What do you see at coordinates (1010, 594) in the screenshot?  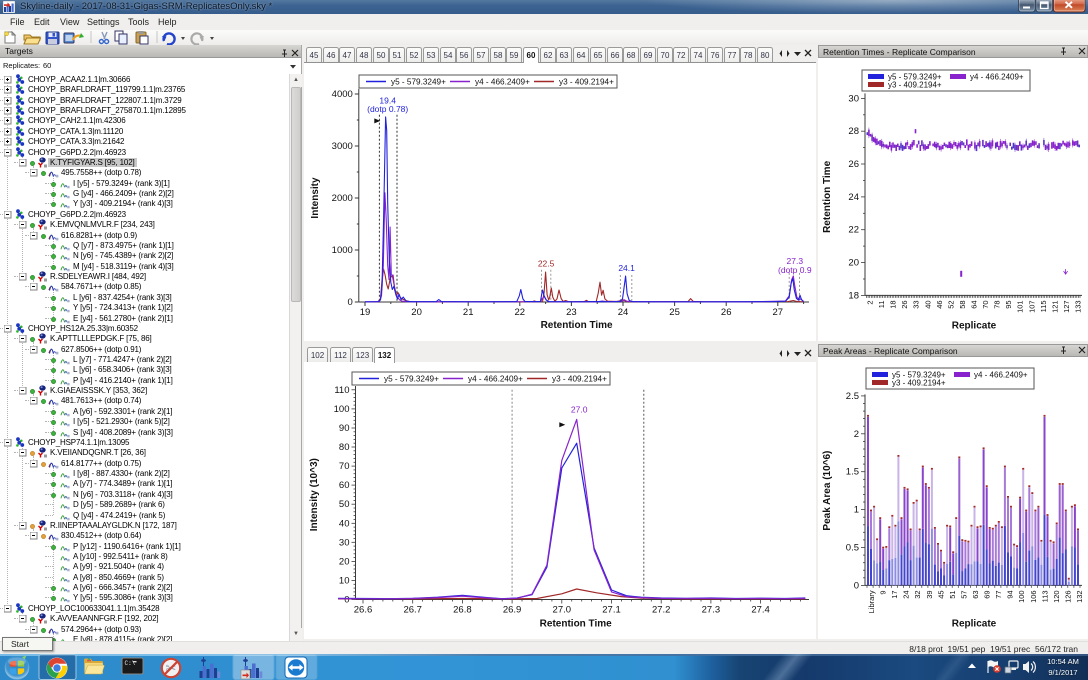 I see `svg-text: 94` at bounding box center [1010, 594].